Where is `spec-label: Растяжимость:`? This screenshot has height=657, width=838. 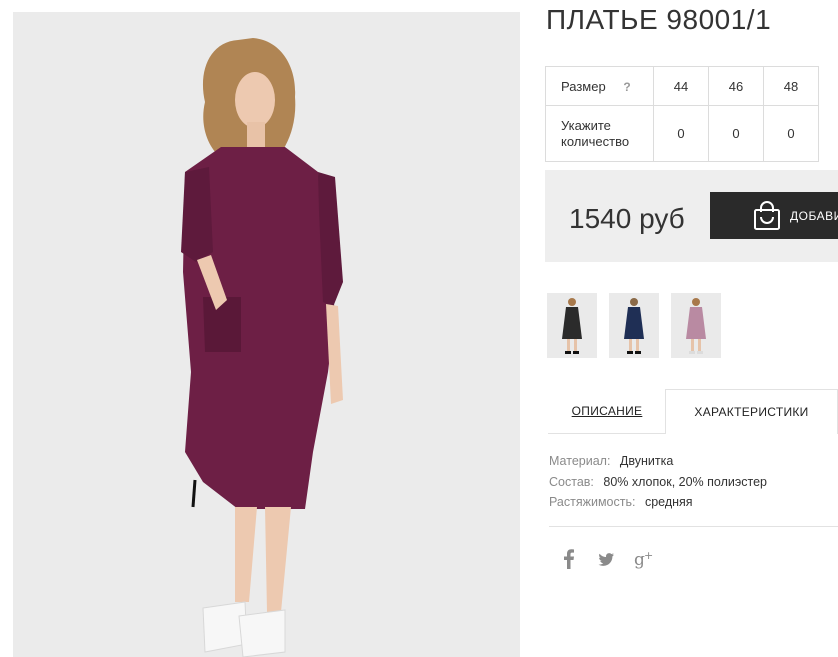 spec-label: Растяжимость: is located at coordinates (592, 502).